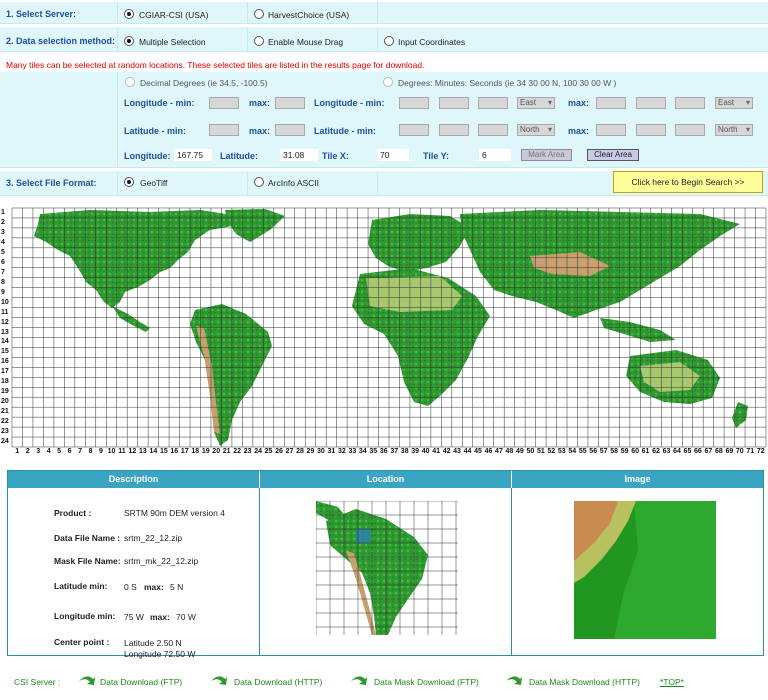  I want to click on dms-lon-min-hemisphere-select: East, so click(536, 103).